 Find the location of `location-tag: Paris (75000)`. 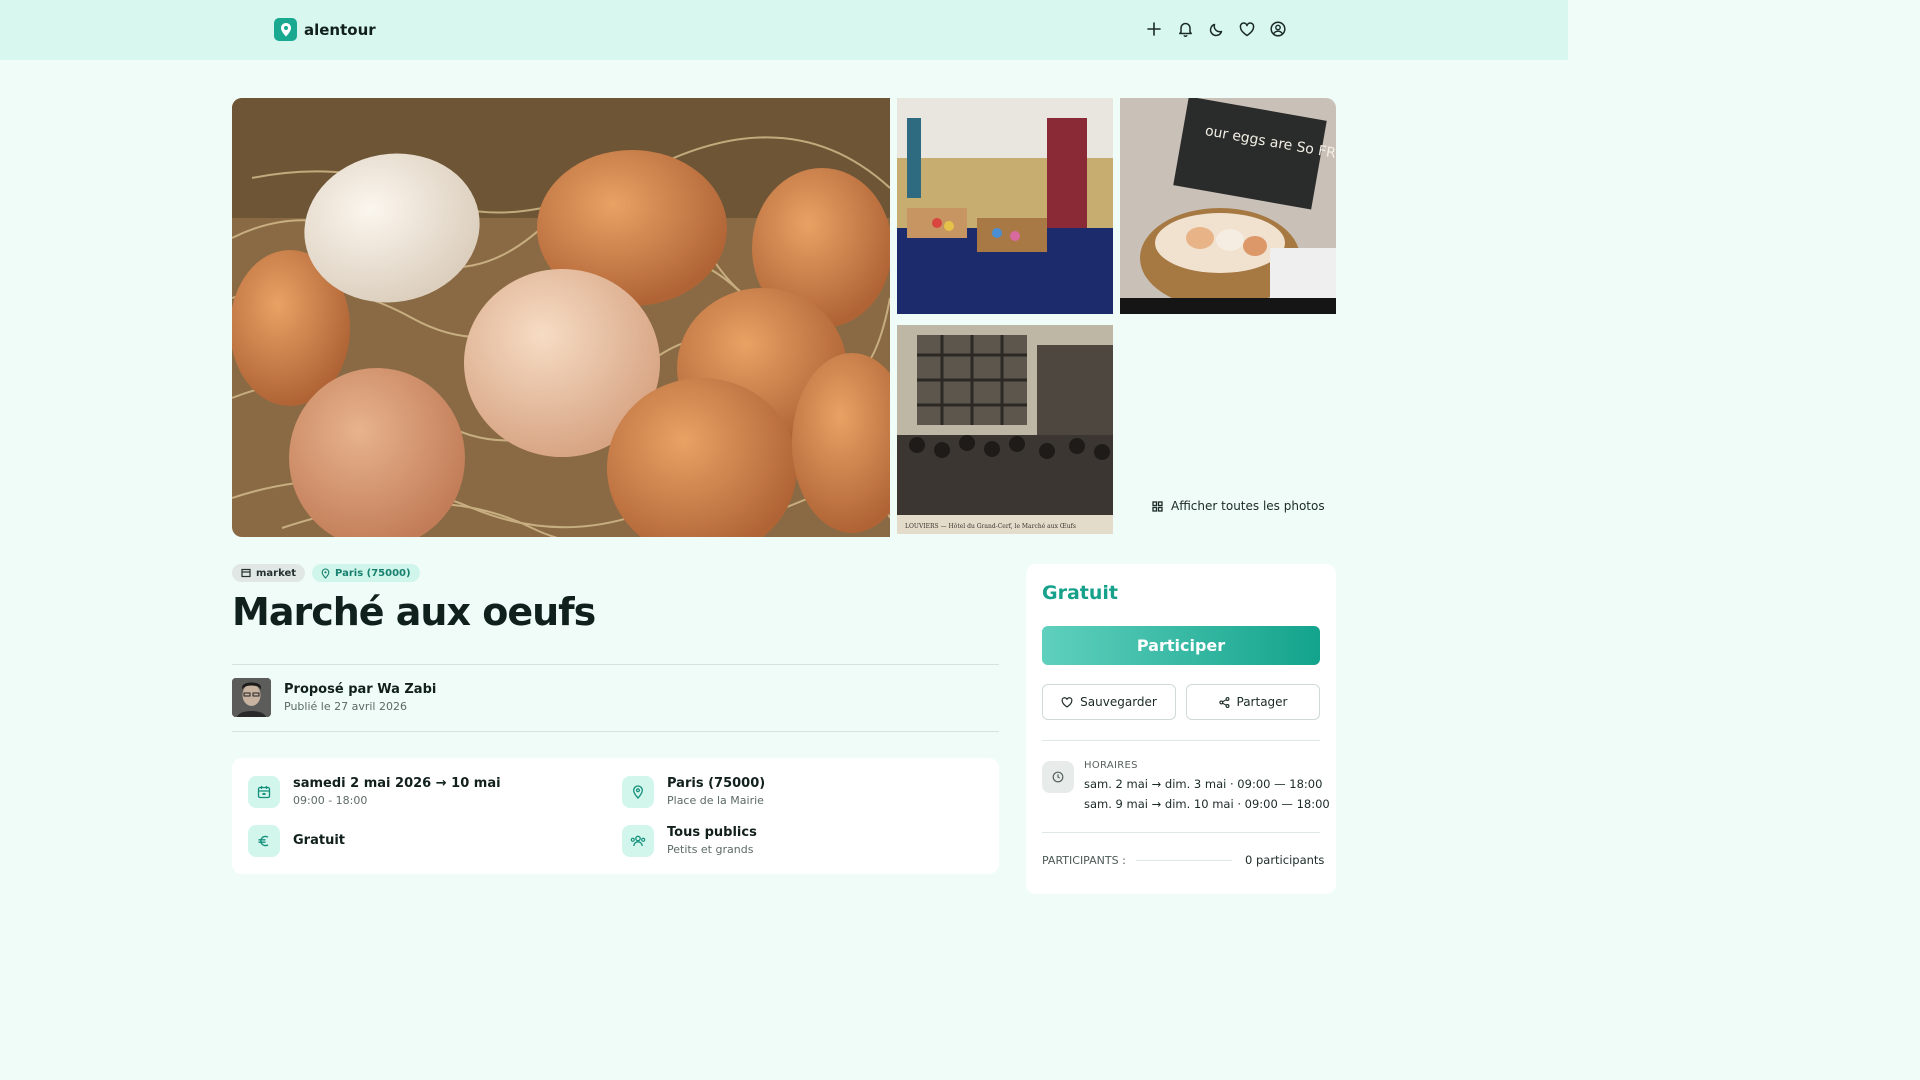

location-tag: Paris (75000) is located at coordinates (366, 573).